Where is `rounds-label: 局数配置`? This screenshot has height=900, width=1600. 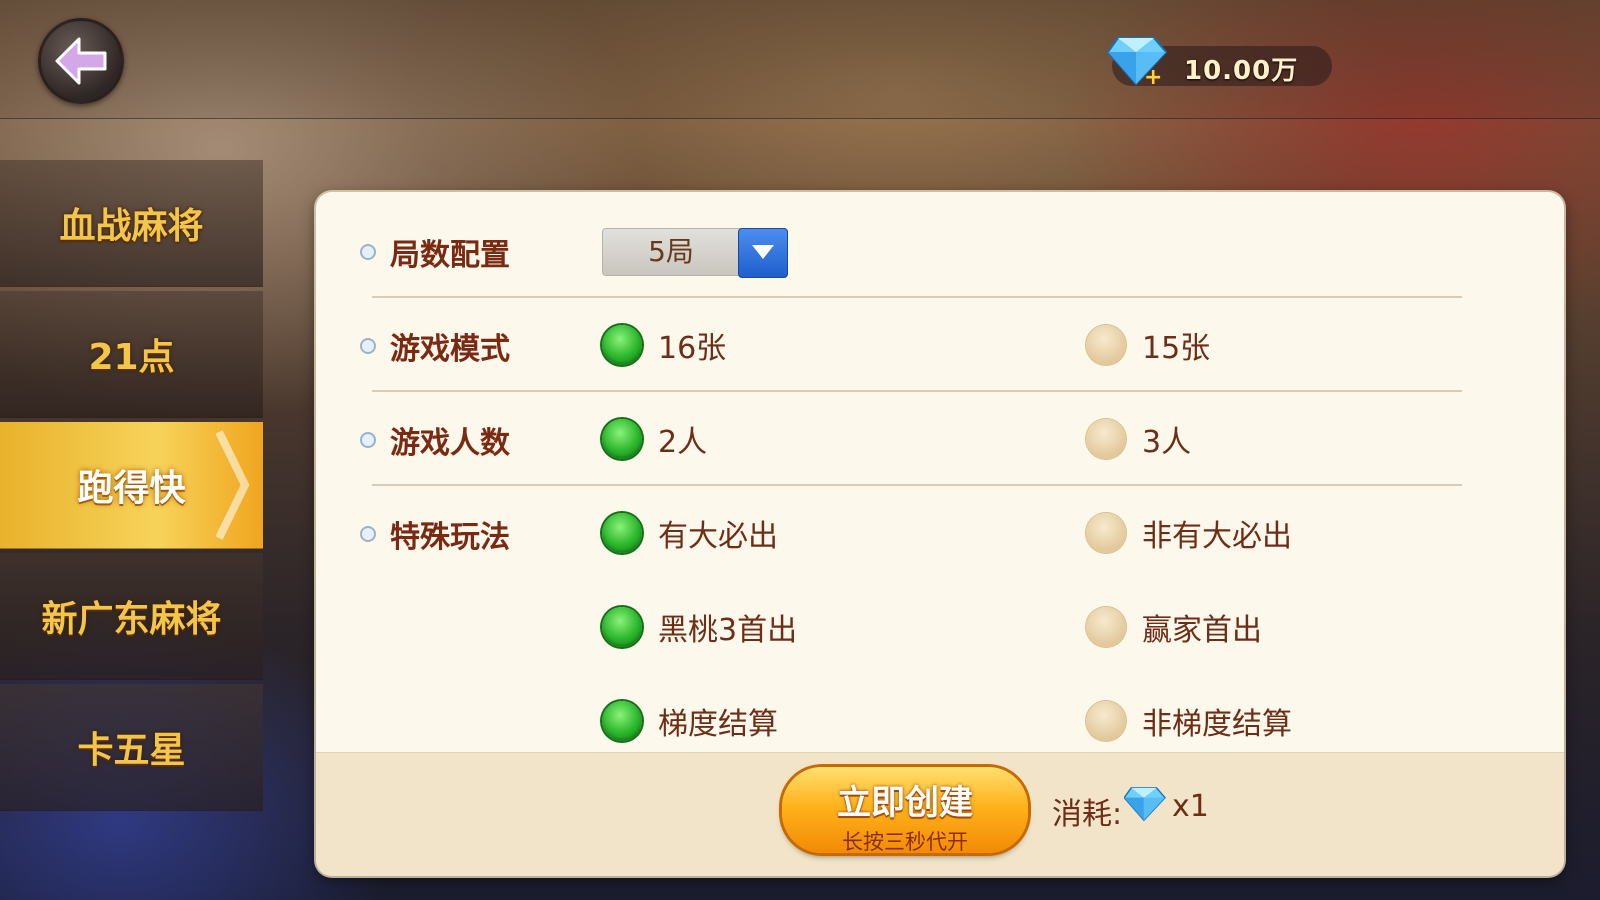
rounds-label: 局数配置 is located at coordinates (450, 255).